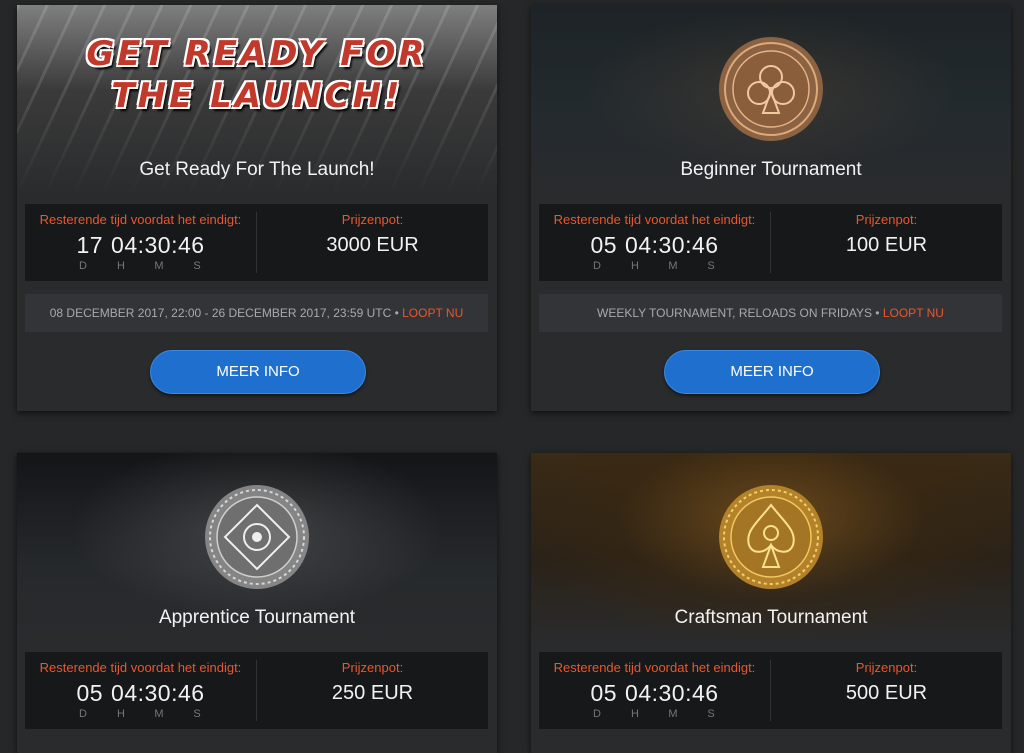  Describe the element at coordinates (771, 537) in the screenshot. I see `spade-emblem-icon` at that location.